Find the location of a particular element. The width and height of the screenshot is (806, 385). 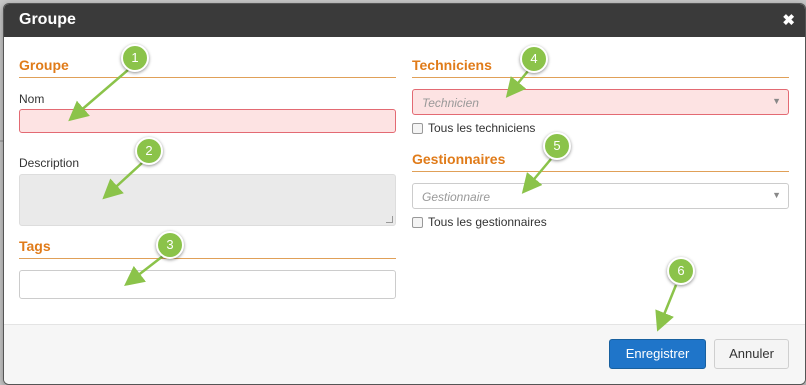

technicien-select: Technicien ▼ is located at coordinates (600, 102).